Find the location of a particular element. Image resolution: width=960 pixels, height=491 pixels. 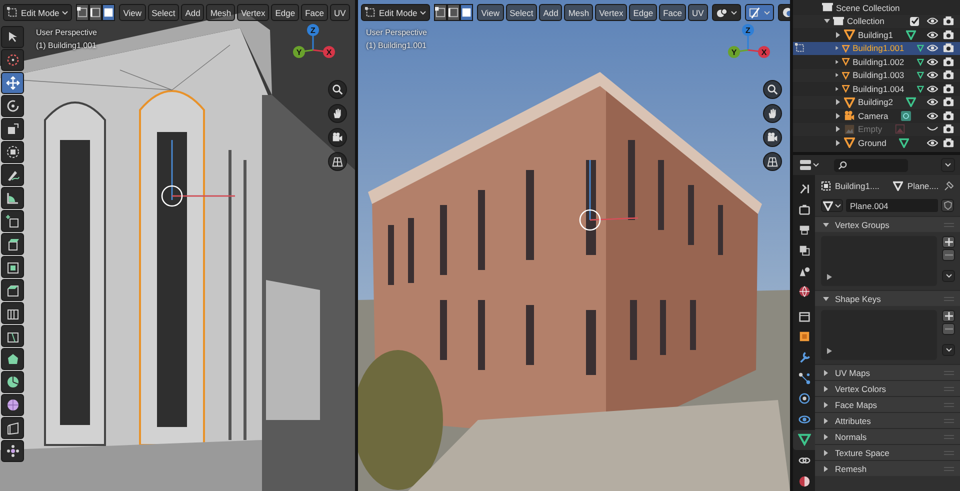

outliner-row: Building1.003 is located at coordinates (876, 75).